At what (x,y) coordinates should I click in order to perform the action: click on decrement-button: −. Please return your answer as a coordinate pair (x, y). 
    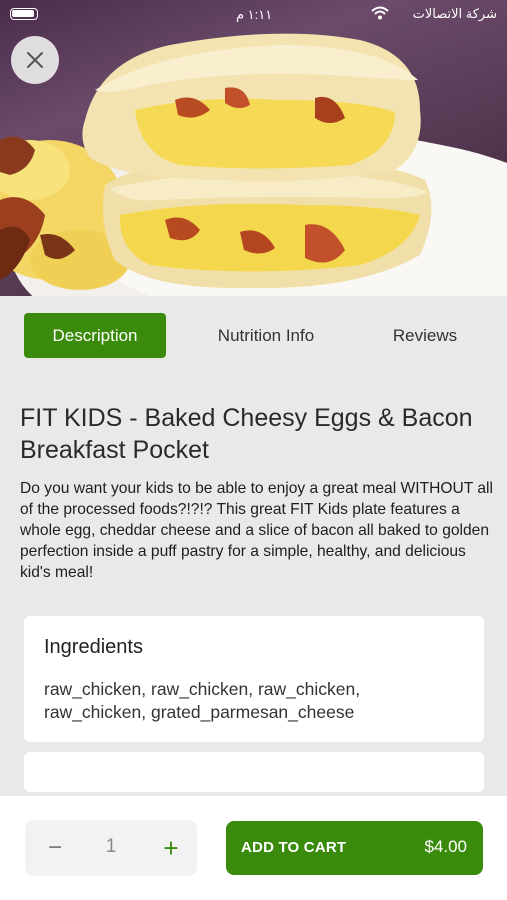
    Looking at the image, I should click on (55, 848).